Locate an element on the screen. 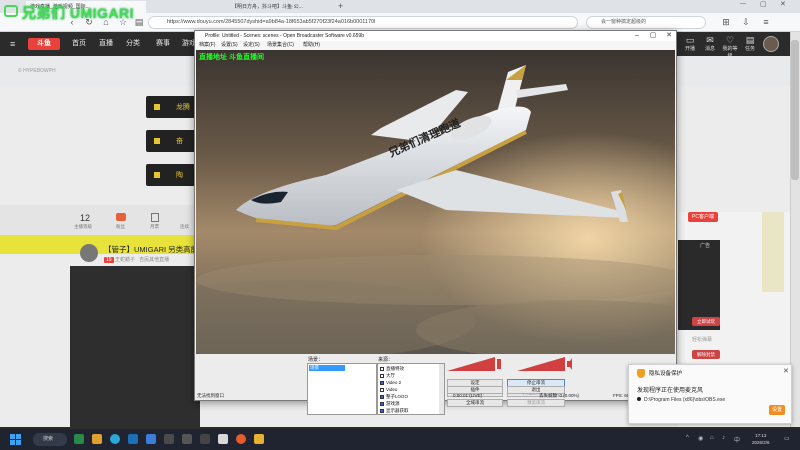 Image resolution: width=800 pixels, height=450 pixels. extensions-icon: ⊞ is located at coordinates (726, 22).